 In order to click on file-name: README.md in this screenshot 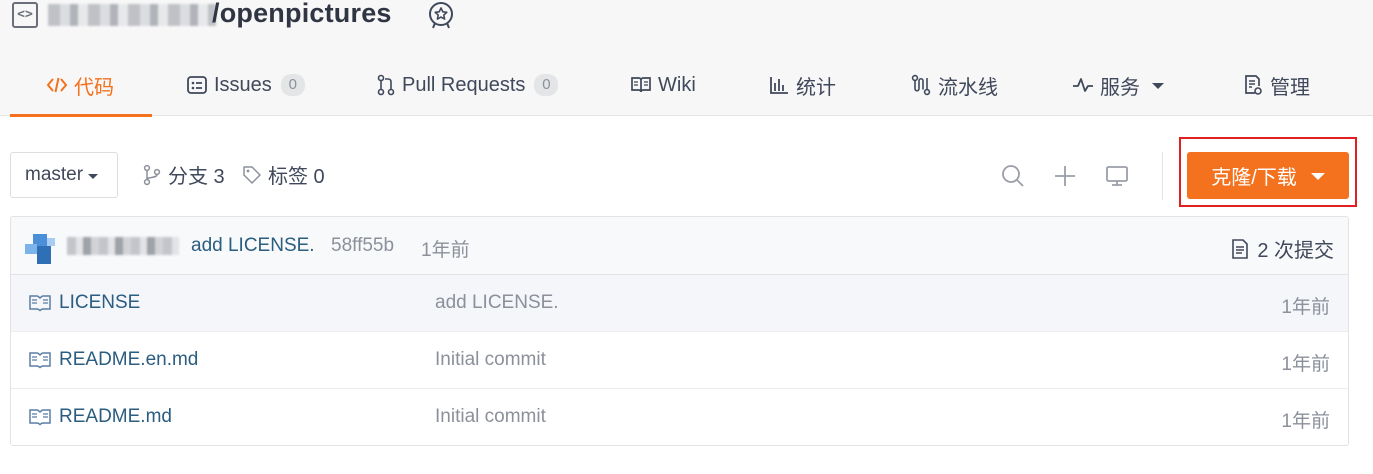, I will do `click(115, 417)`.